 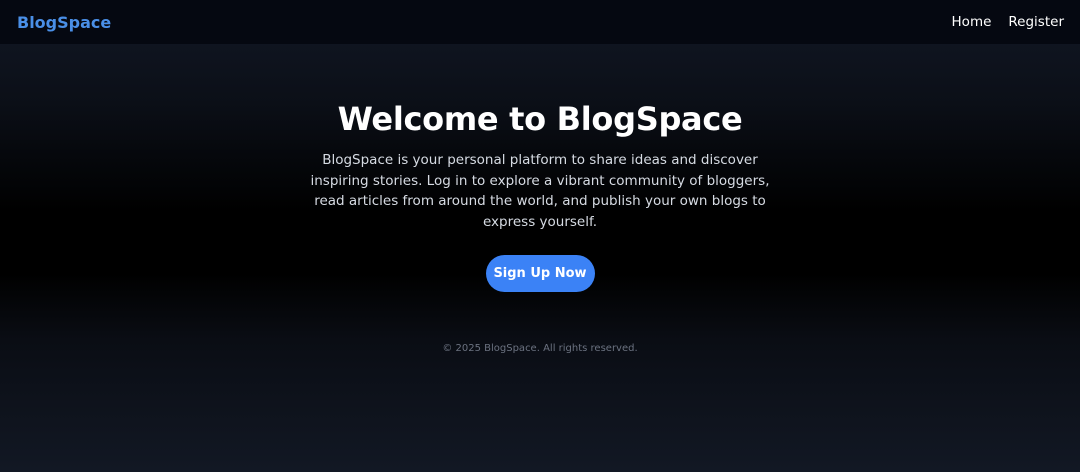 What do you see at coordinates (972, 22) in the screenshot?
I see `nav-link-home: Home` at bounding box center [972, 22].